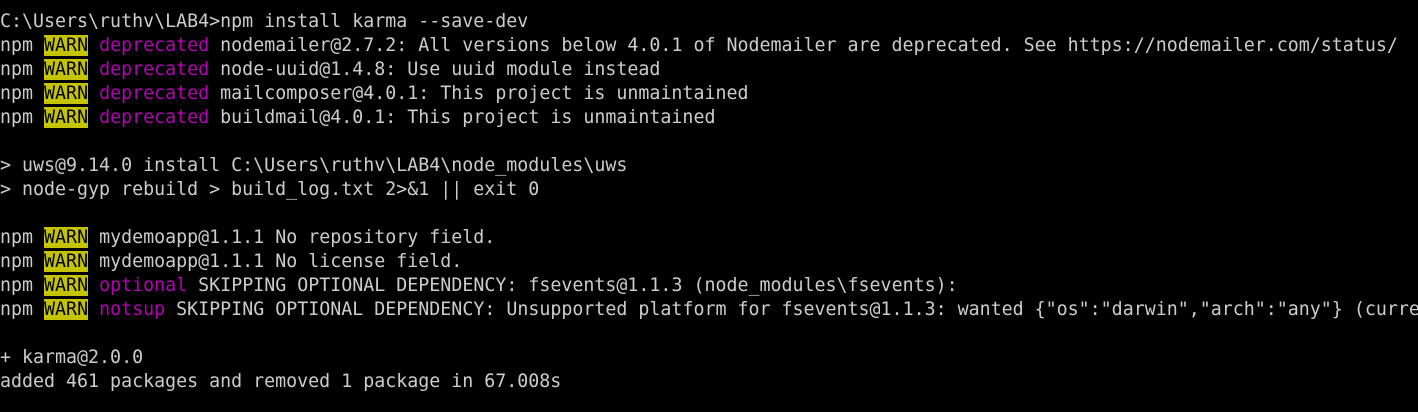 The height and width of the screenshot is (412, 1418). What do you see at coordinates (143, 285) in the screenshot?
I see `optional-tag: optional` at bounding box center [143, 285].